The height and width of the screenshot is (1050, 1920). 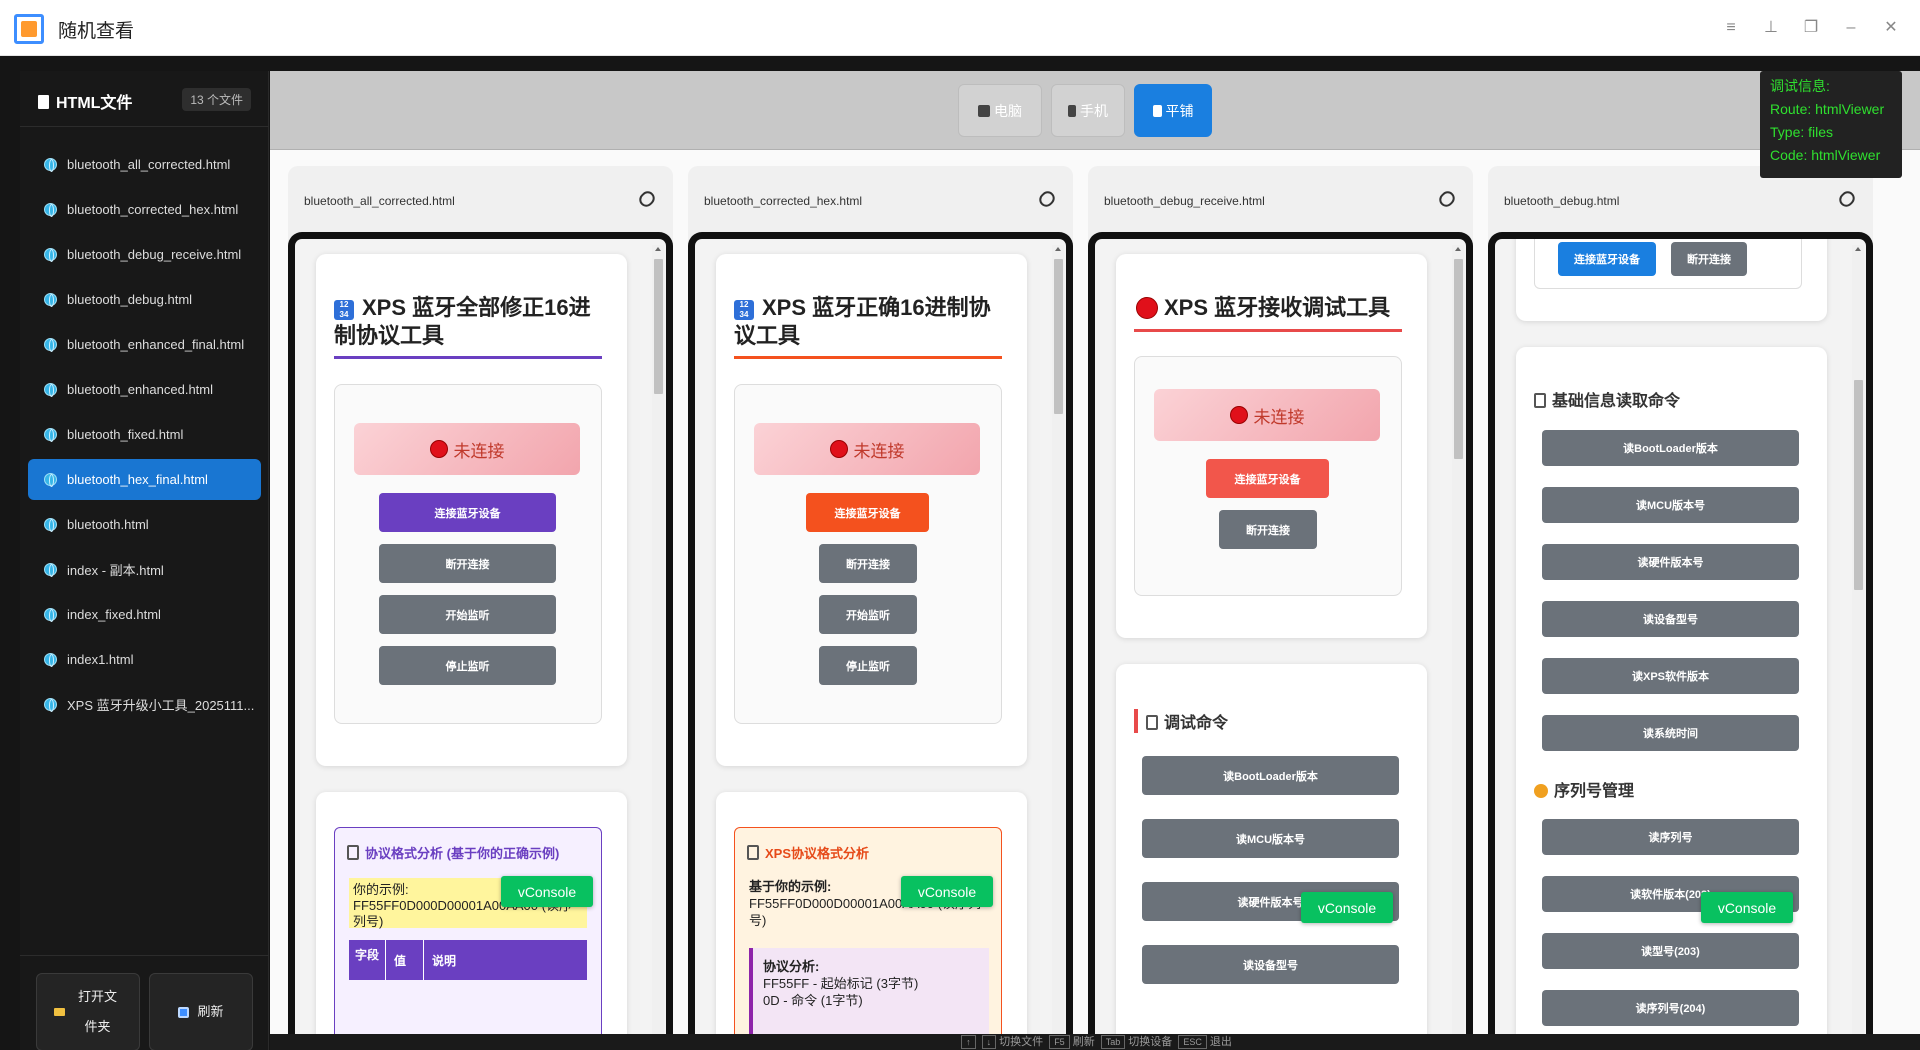 What do you see at coordinates (808, 852) in the screenshot?
I see `protocol-heading: XPS协议格式分析` at bounding box center [808, 852].